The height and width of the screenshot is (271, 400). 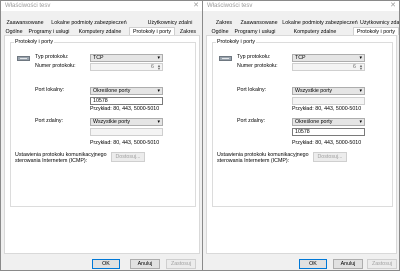 I want to click on remote-port-value: 10578, so click(x=302, y=132).